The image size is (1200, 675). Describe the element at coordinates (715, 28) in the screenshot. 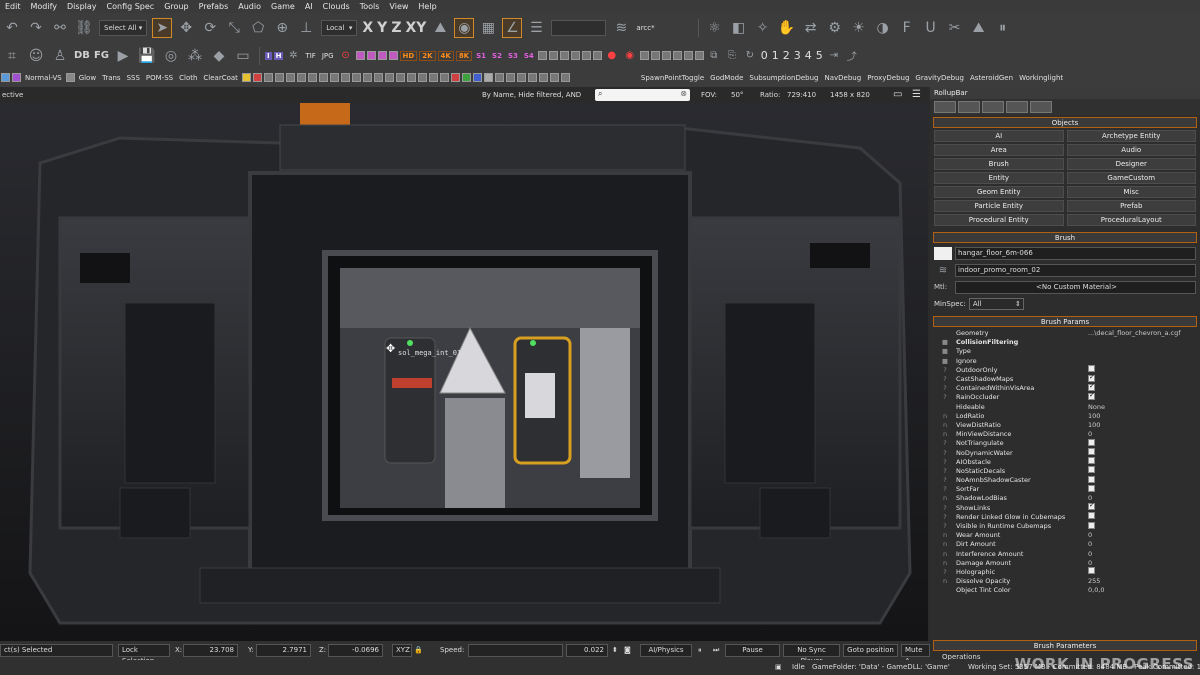

I see `physics-icon: ⚛` at that location.